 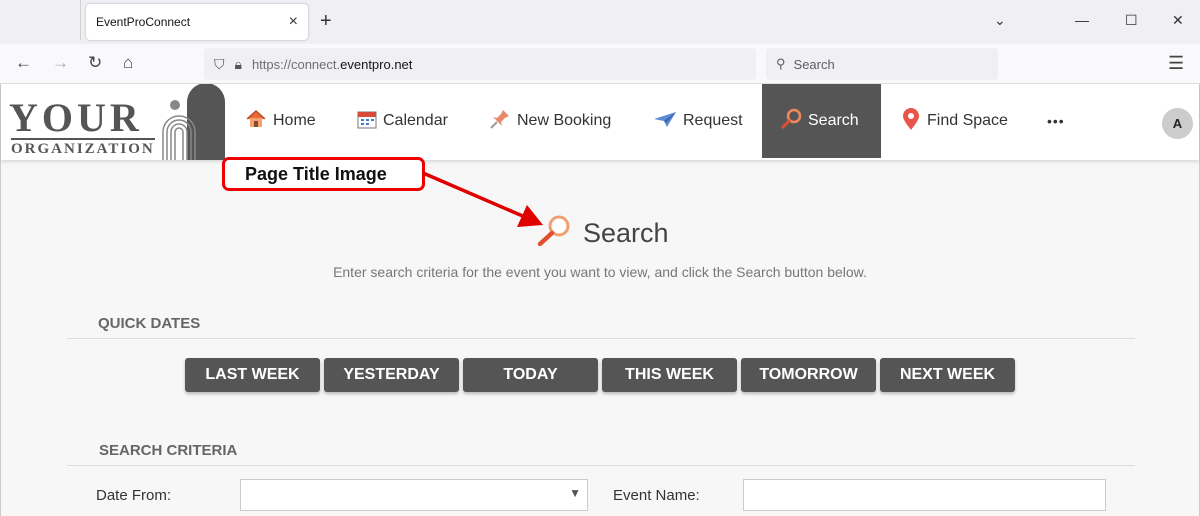 I want to click on chevron-down-icon: ▼, so click(x=575, y=493).